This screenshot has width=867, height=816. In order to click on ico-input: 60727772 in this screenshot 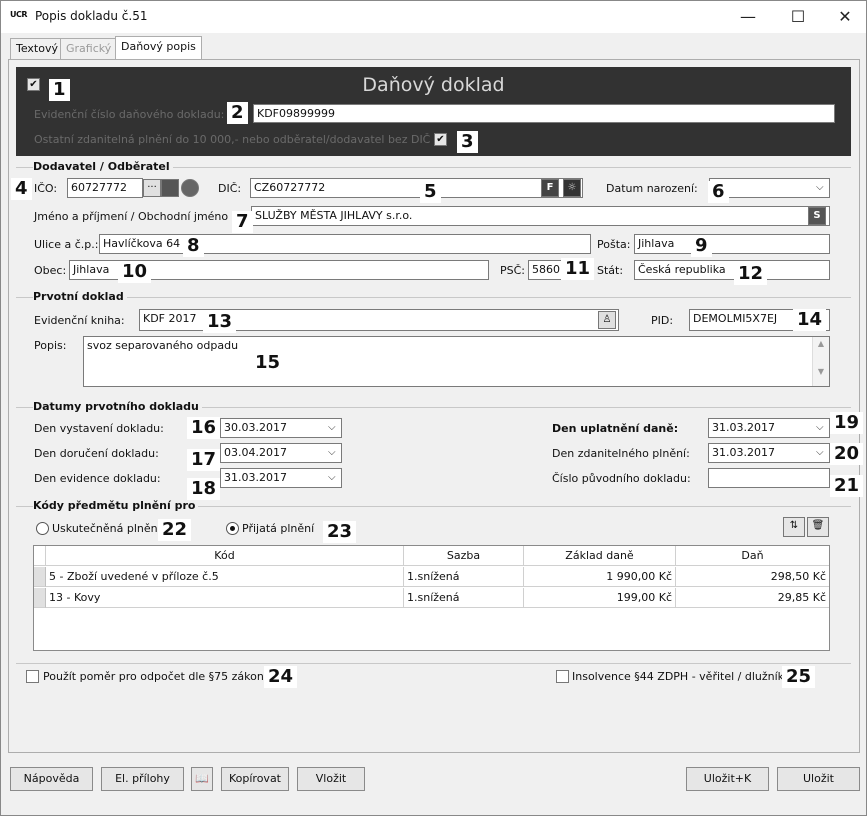, I will do `click(105, 188)`.